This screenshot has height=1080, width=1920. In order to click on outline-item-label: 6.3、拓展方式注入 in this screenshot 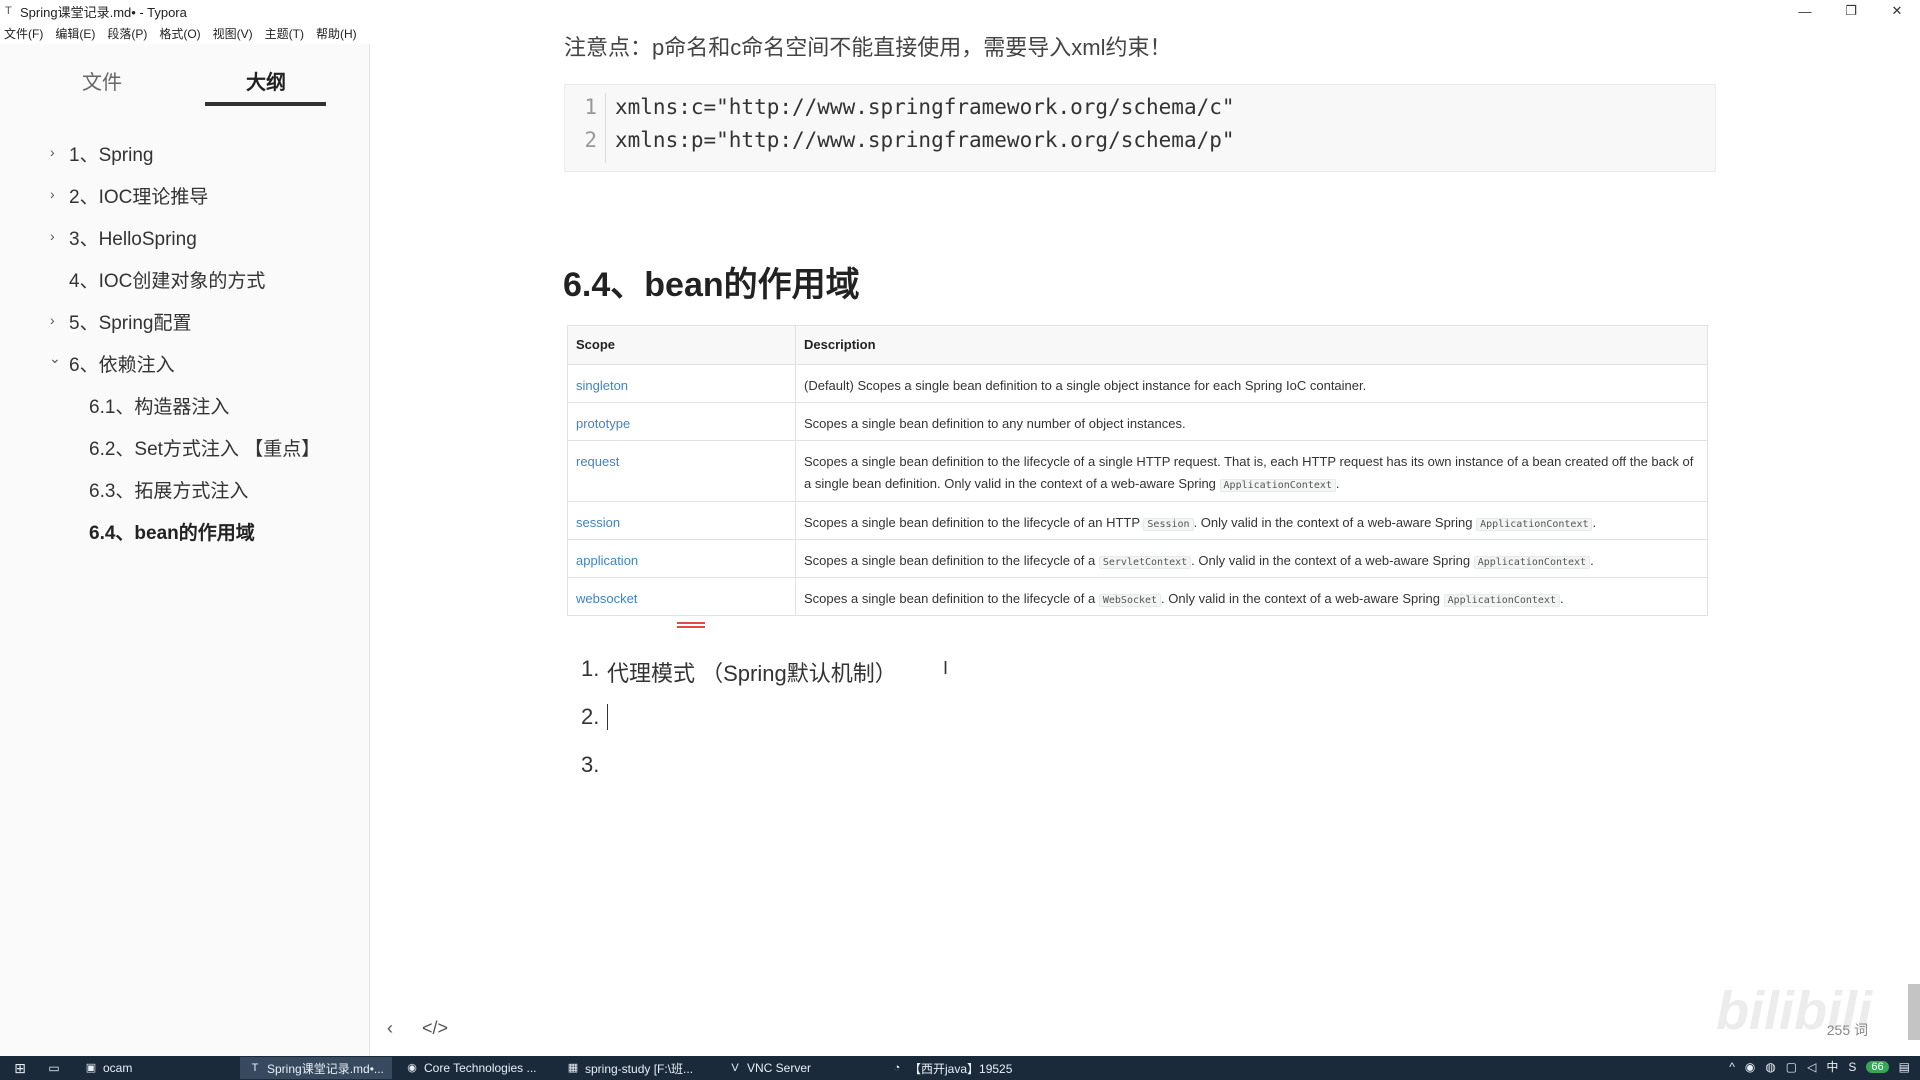, I will do `click(169, 491)`.